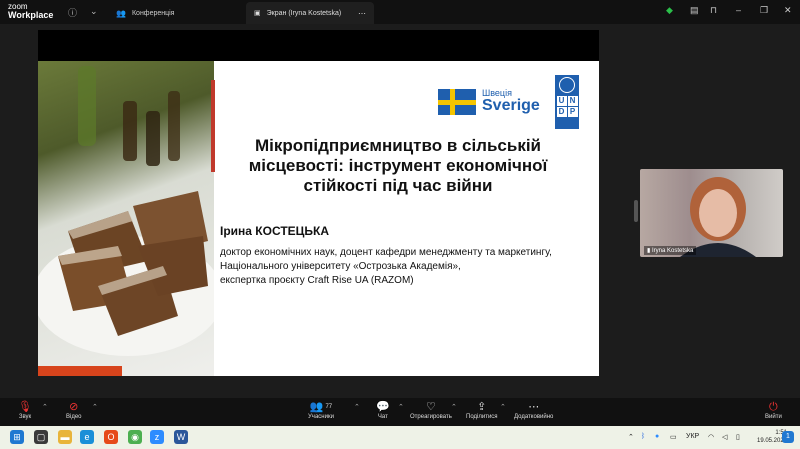  I want to click on participants-count: 77, so click(329, 407).